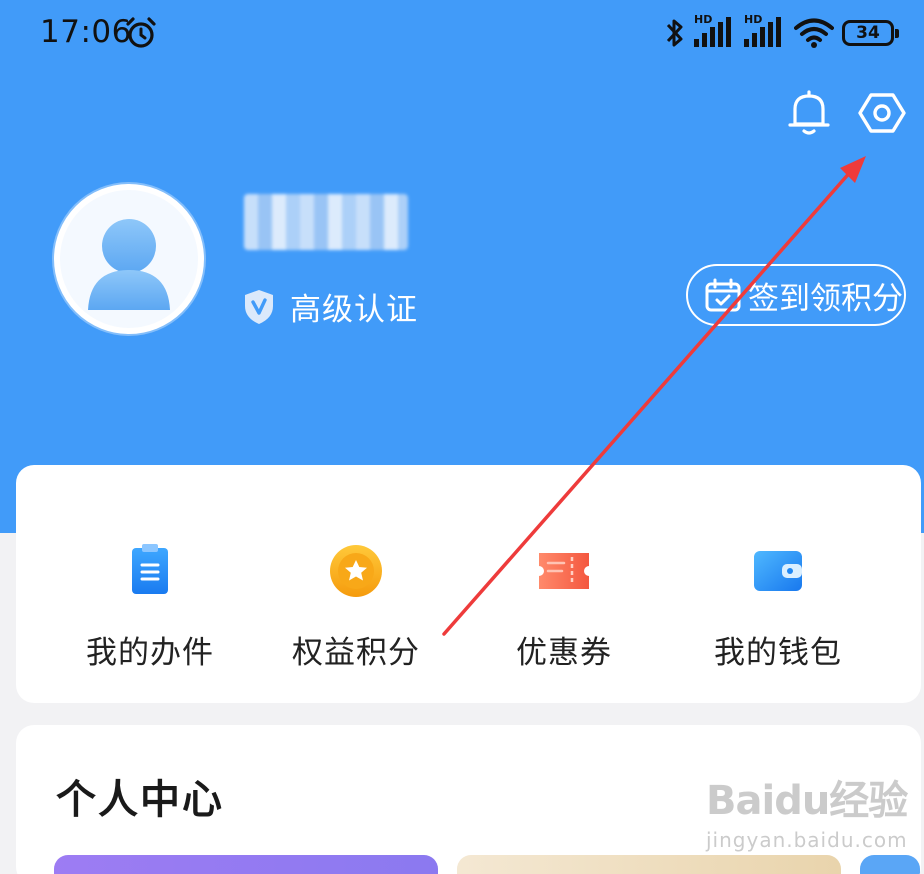 The width and height of the screenshot is (924, 874). I want to click on quick-action-coupons: 优惠券, so click(564, 606).